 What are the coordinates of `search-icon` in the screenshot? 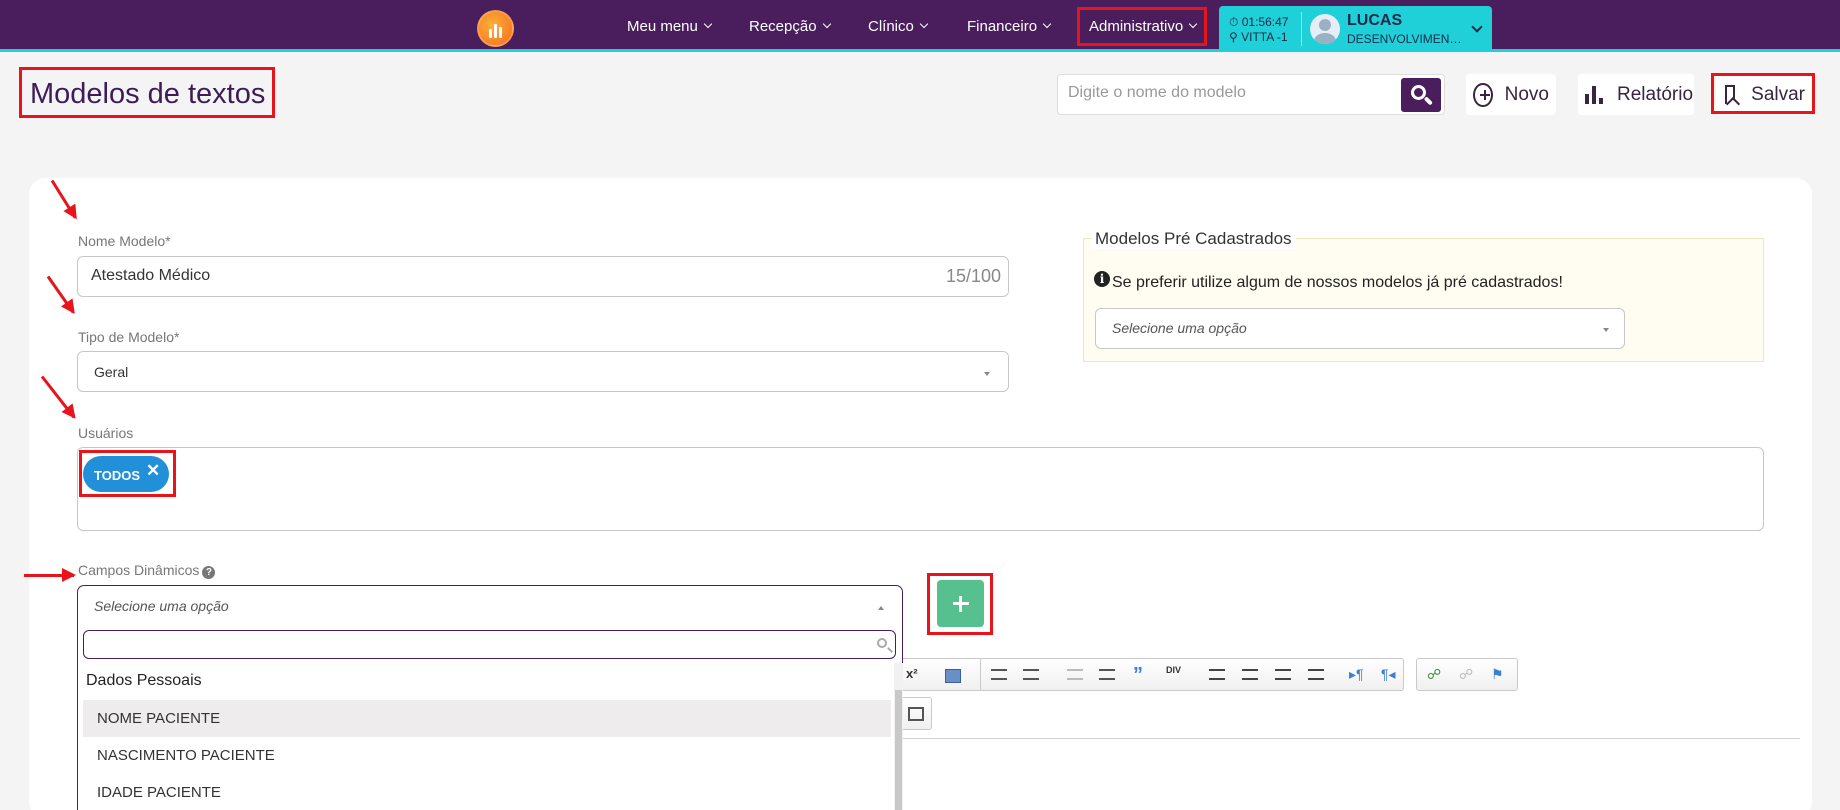 It's located at (882, 643).